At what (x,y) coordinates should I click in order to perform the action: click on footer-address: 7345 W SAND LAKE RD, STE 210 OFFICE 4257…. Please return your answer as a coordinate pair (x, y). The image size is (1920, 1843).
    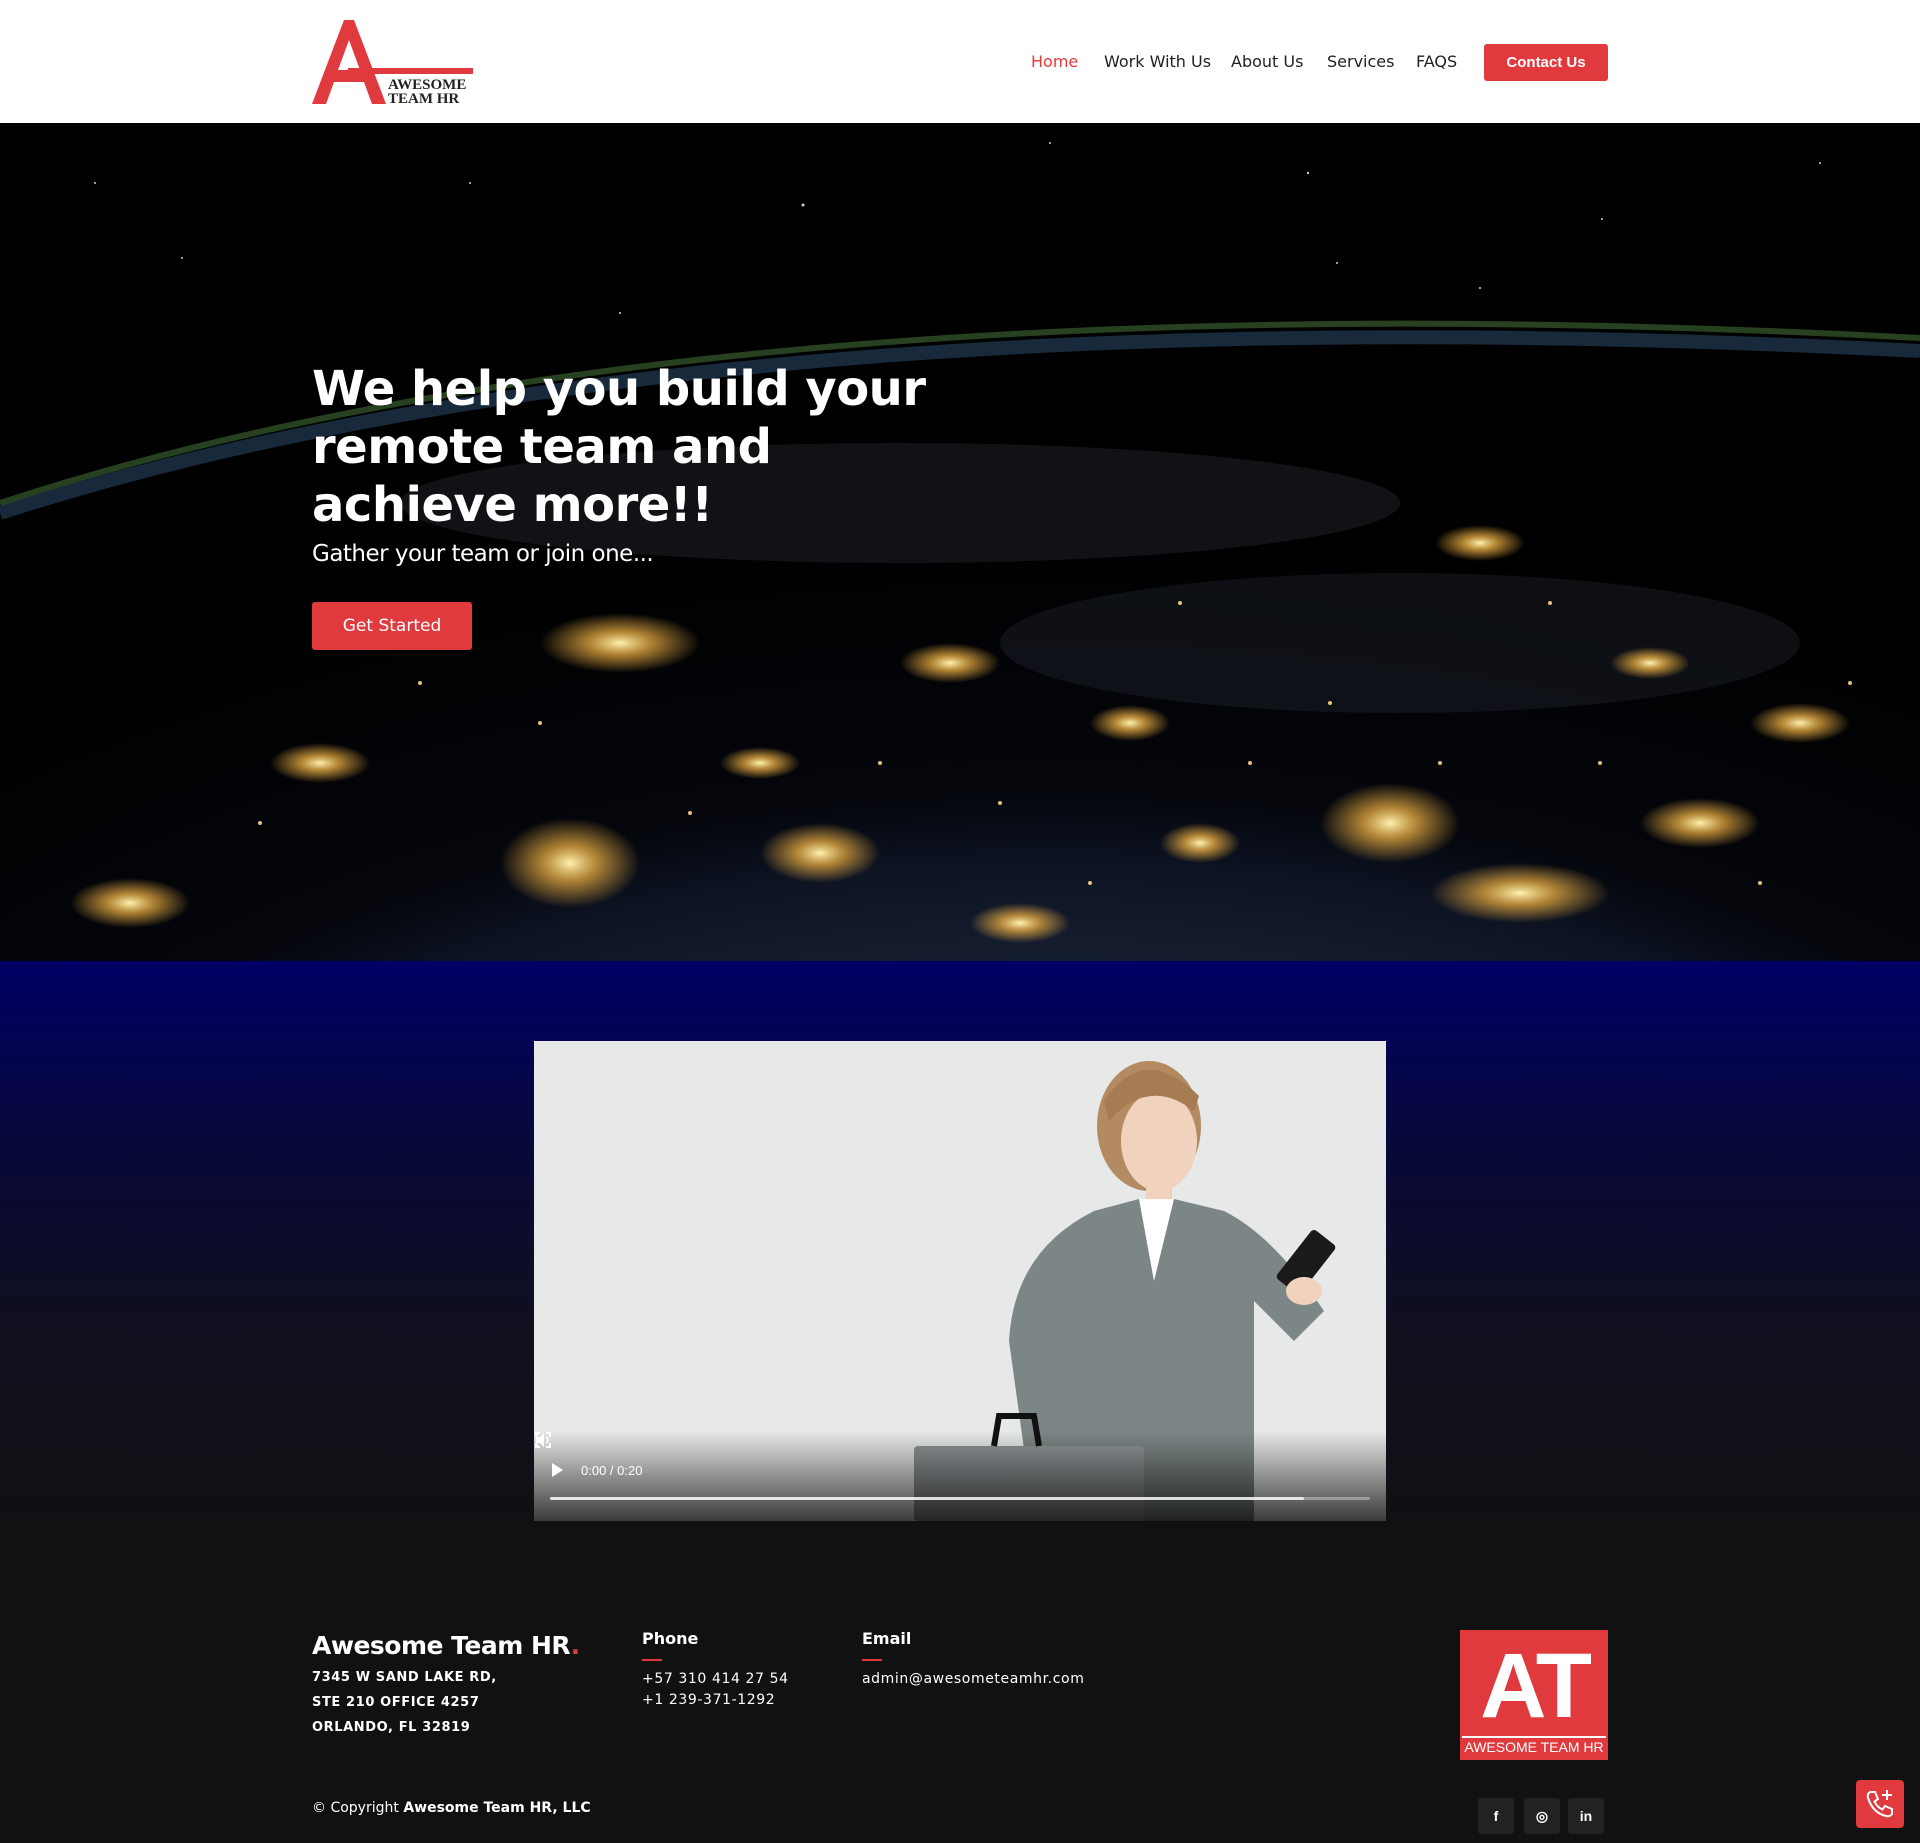
    Looking at the image, I should click on (404, 1702).